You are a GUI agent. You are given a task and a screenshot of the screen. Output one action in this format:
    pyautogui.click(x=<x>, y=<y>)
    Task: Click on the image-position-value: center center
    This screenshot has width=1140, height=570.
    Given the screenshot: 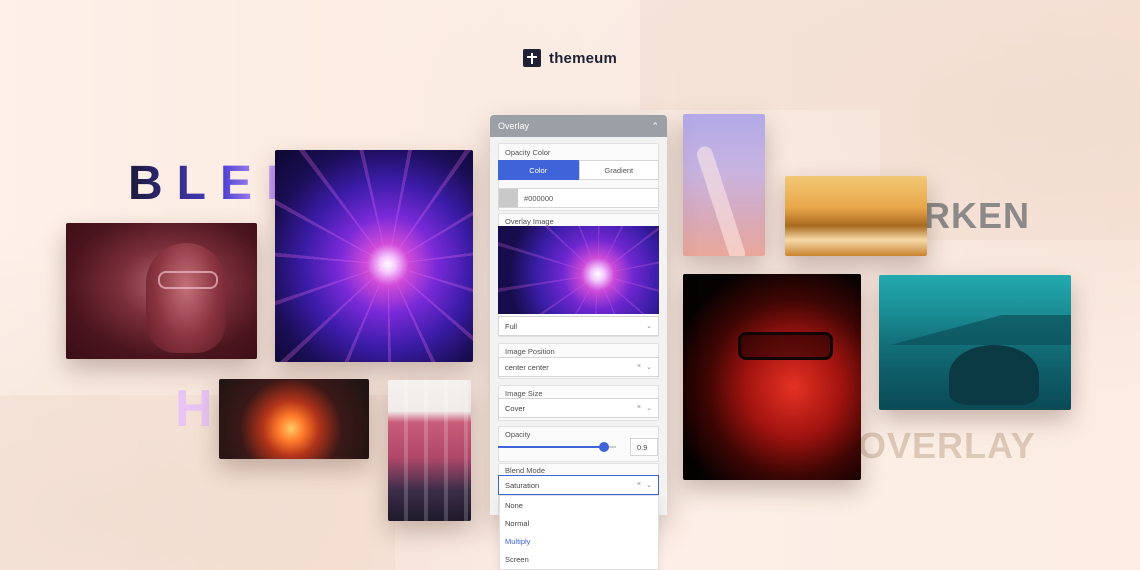 What is the action you would take?
    pyautogui.click(x=527, y=367)
    